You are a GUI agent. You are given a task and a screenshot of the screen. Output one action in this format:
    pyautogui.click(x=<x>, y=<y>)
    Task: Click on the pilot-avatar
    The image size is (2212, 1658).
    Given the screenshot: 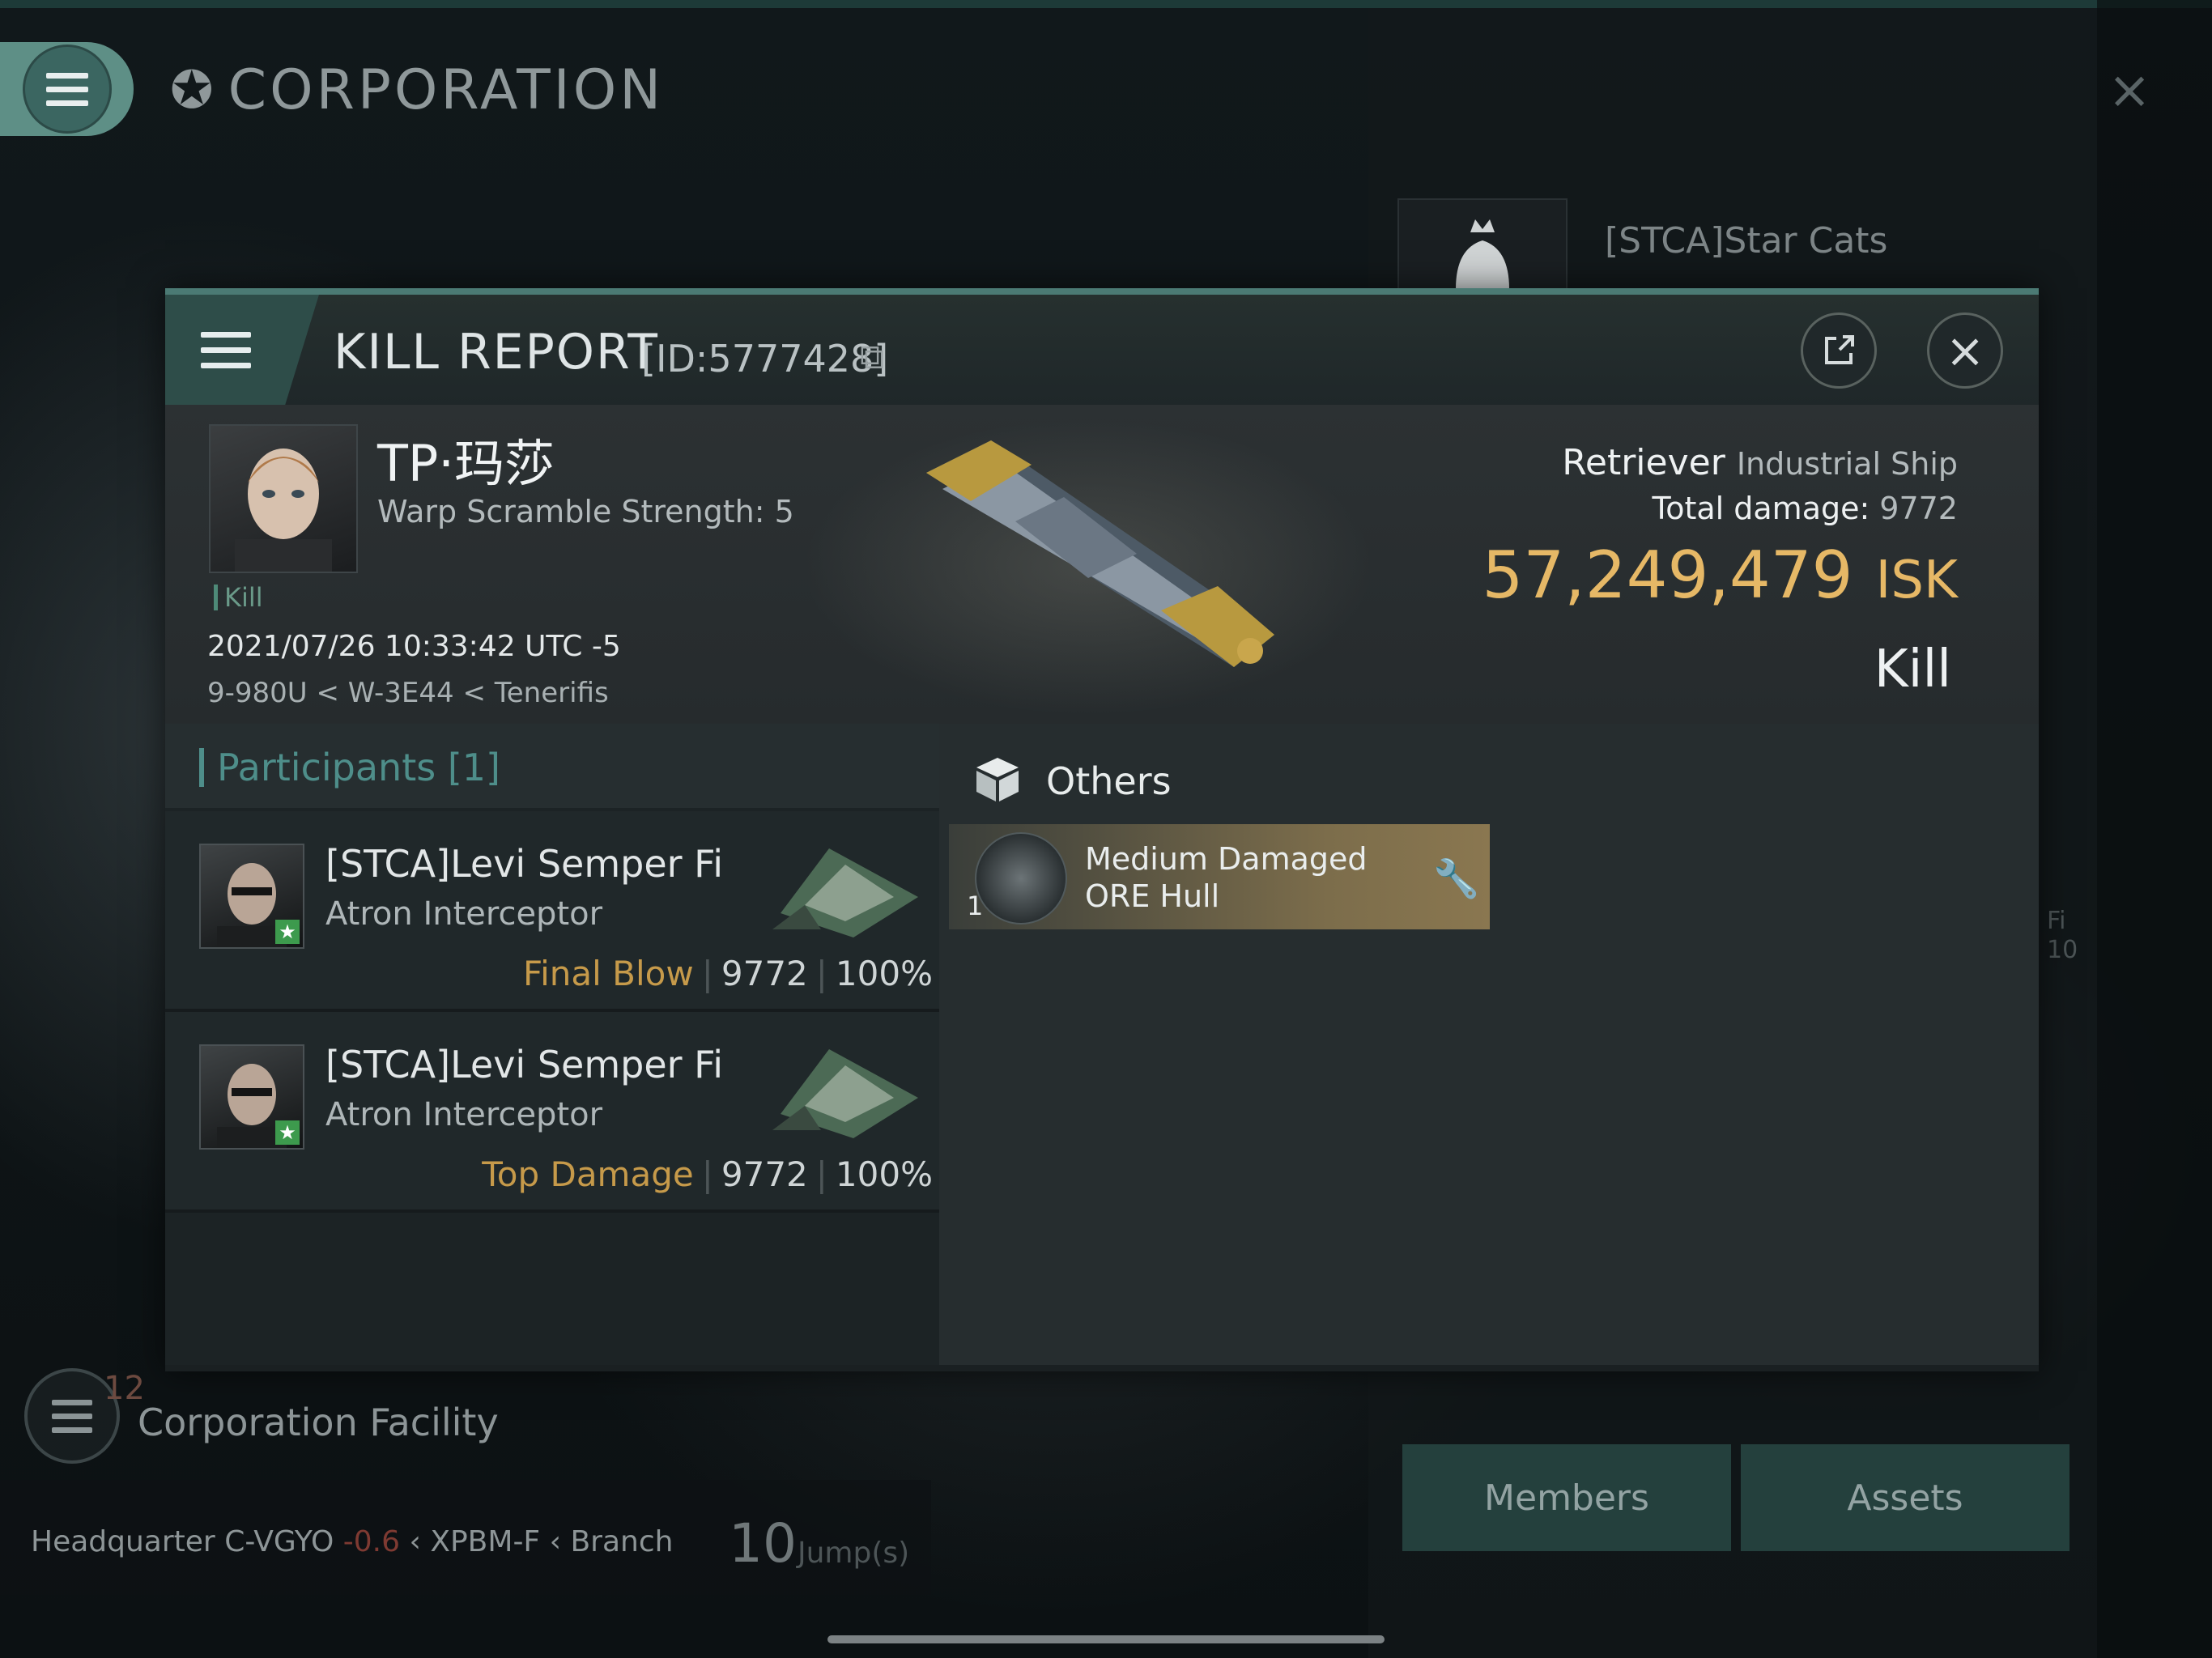 What is the action you would take?
    pyautogui.click(x=284, y=510)
    